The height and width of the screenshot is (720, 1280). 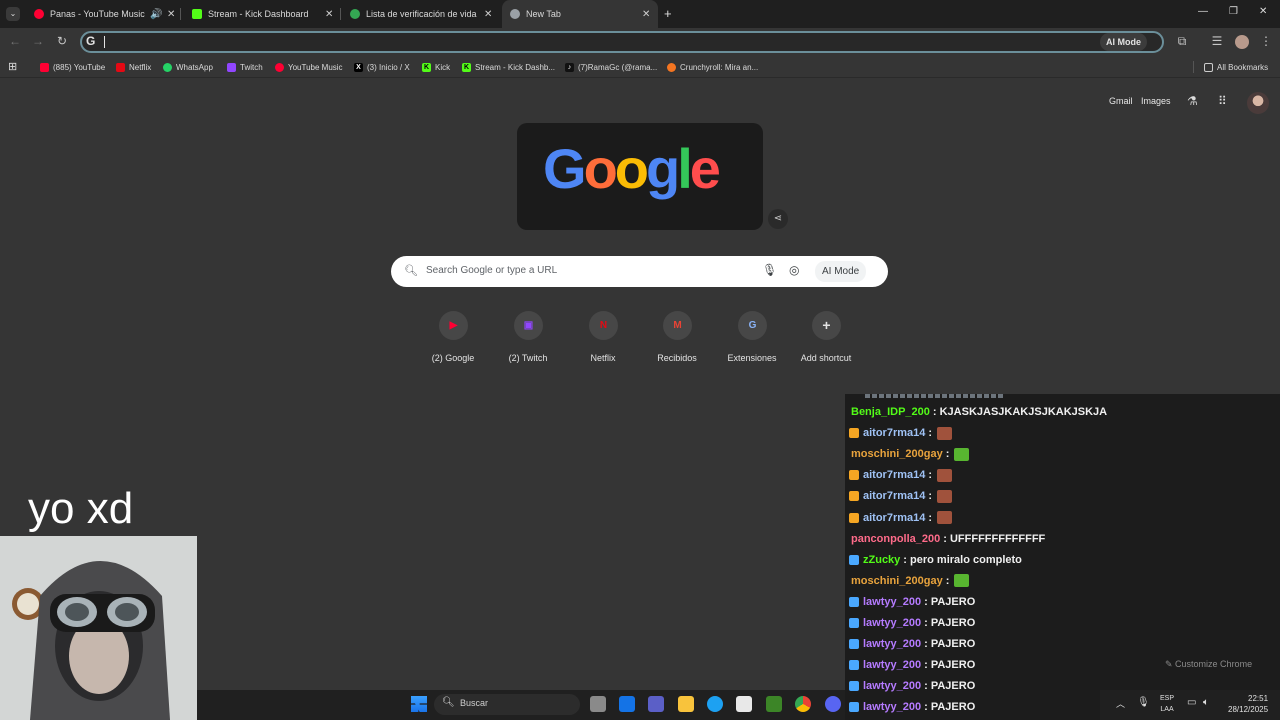 What do you see at coordinates (1167, 709) in the screenshot?
I see `keyboard-layout: LAA` at bounding box center [1167, 709].